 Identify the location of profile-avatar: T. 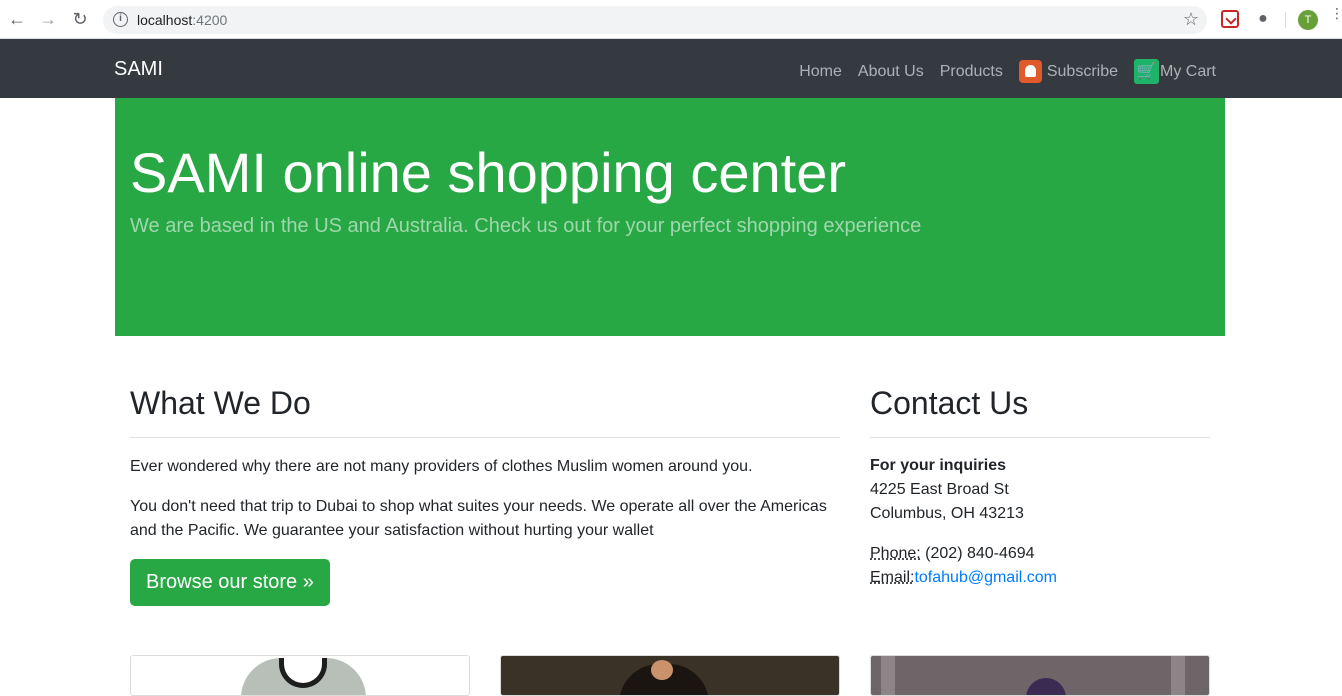
(1308, 20).